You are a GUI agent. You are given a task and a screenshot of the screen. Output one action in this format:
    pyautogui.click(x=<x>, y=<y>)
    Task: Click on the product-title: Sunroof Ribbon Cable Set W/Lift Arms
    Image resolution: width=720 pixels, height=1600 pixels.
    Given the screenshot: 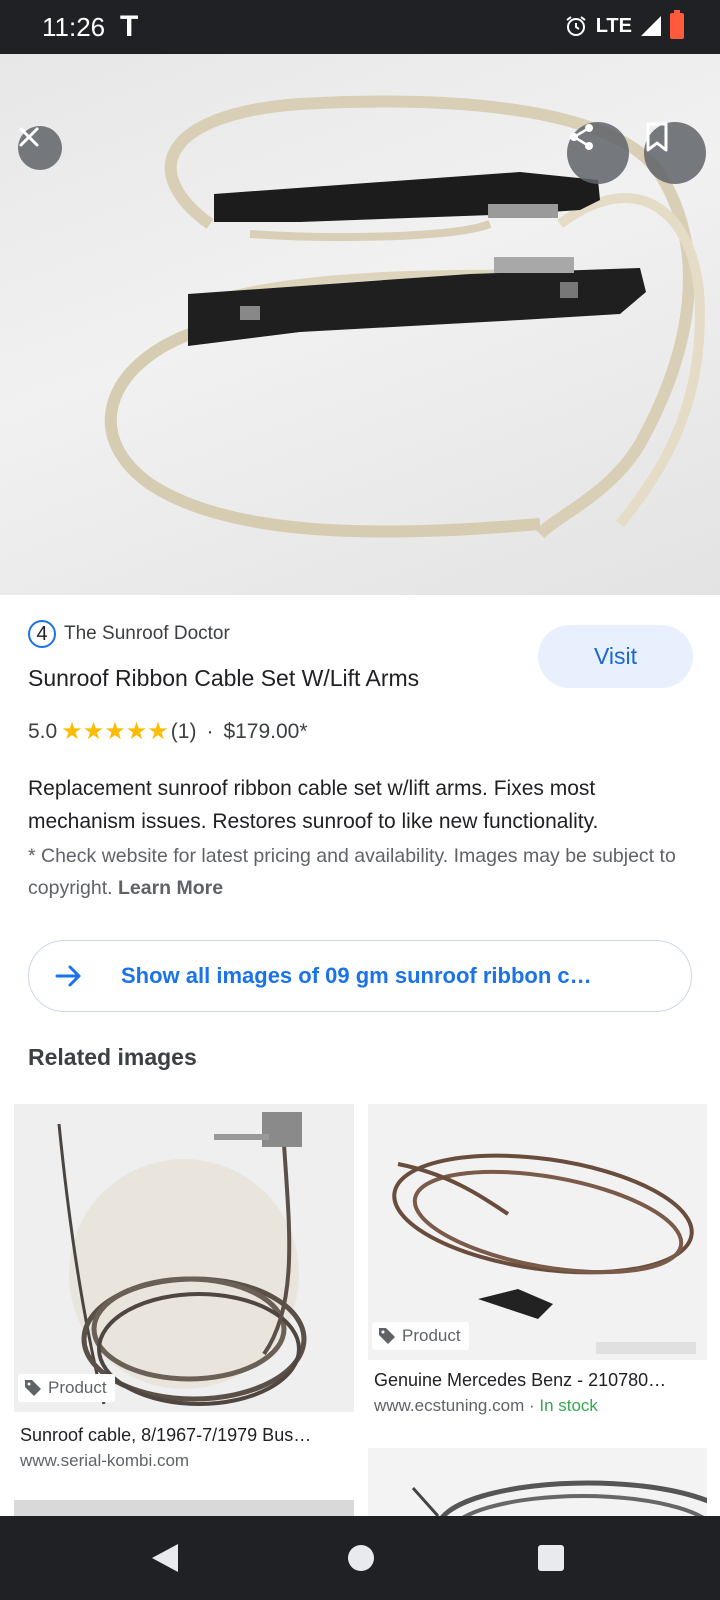 What is the action you would take?
    pyautogui.click(x=223, y=678)
    